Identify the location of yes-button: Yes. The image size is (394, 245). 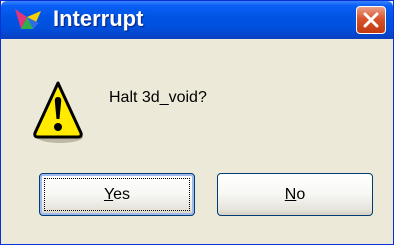
(117, 194).